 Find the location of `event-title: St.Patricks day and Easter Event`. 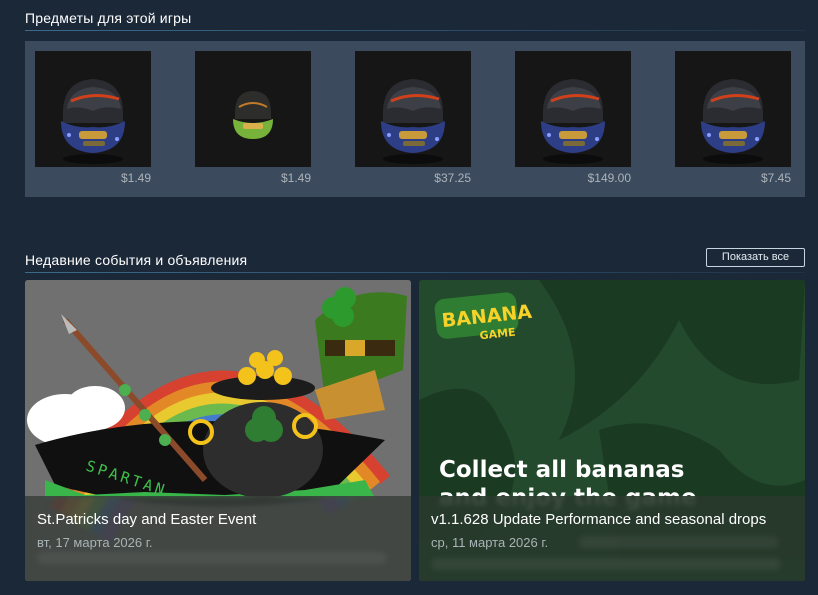

event-title: St.Patricks day and Easter Event is located at coordinates (146, 519).